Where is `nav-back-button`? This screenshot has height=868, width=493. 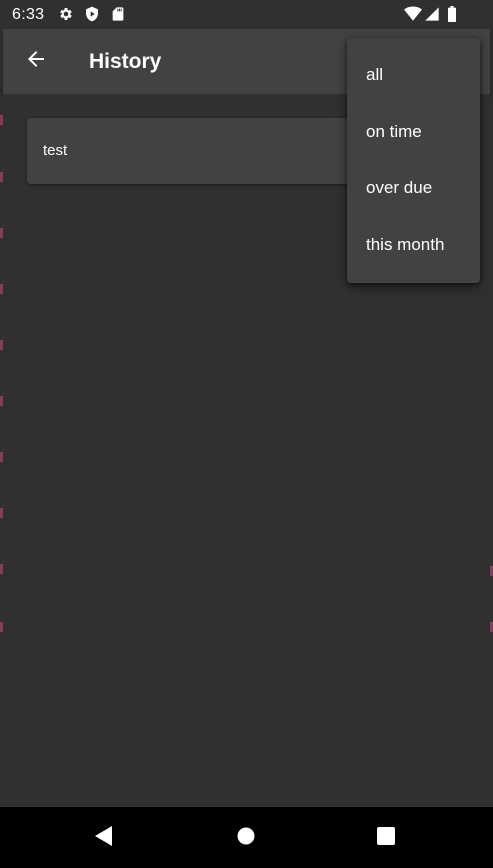
nav-back-button is located at coordinates (104, 838).